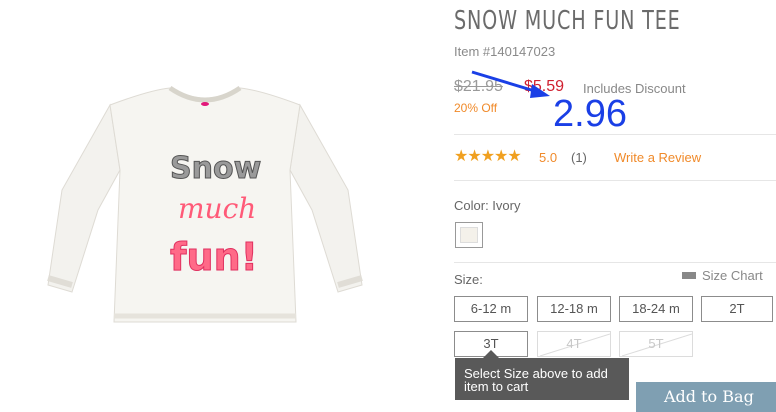 This screenshot has height=412, width=776. I want to click on write-review-link: Write a Review, so click(657, 157).